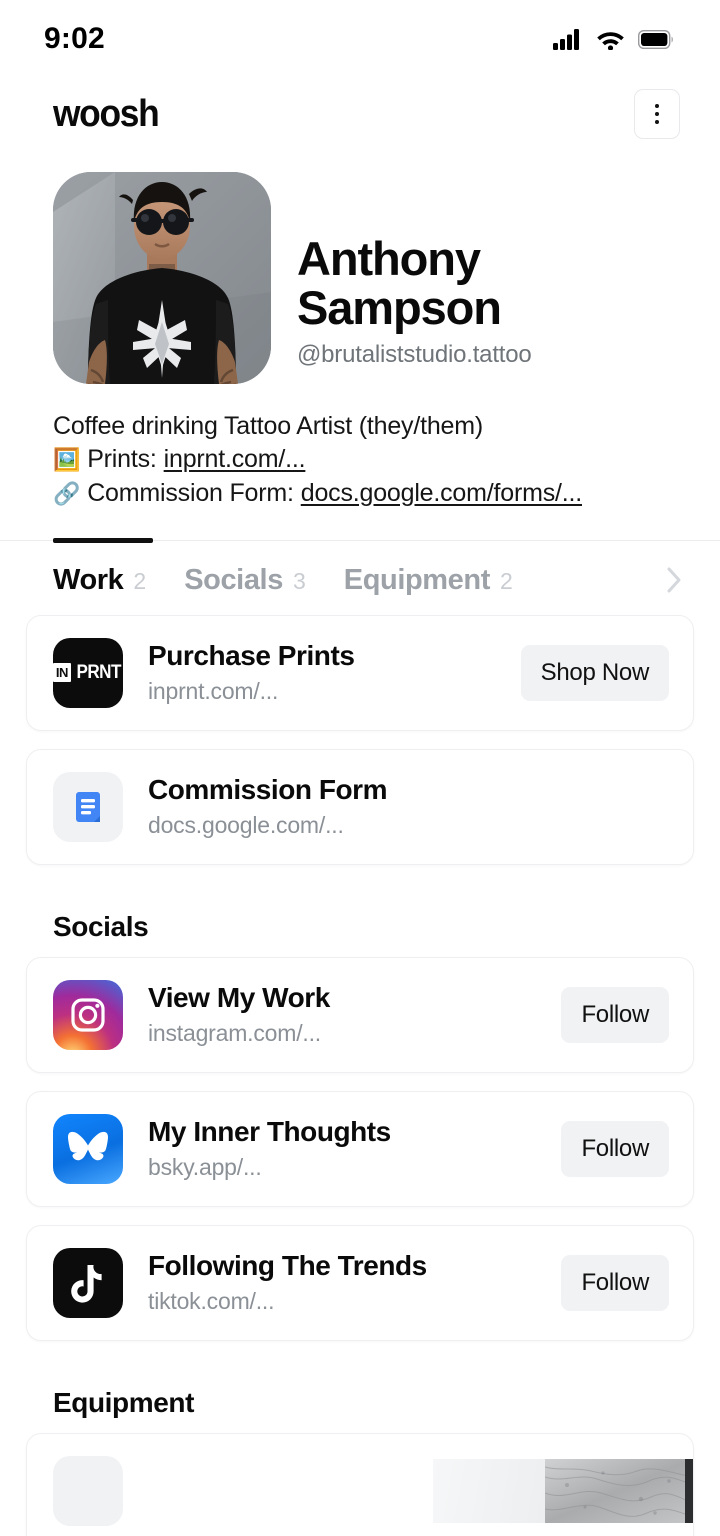  Describe the element at coordinates (124, 1402) in the screenshot. I see `section-heading-equipment: Equipment` at that location.